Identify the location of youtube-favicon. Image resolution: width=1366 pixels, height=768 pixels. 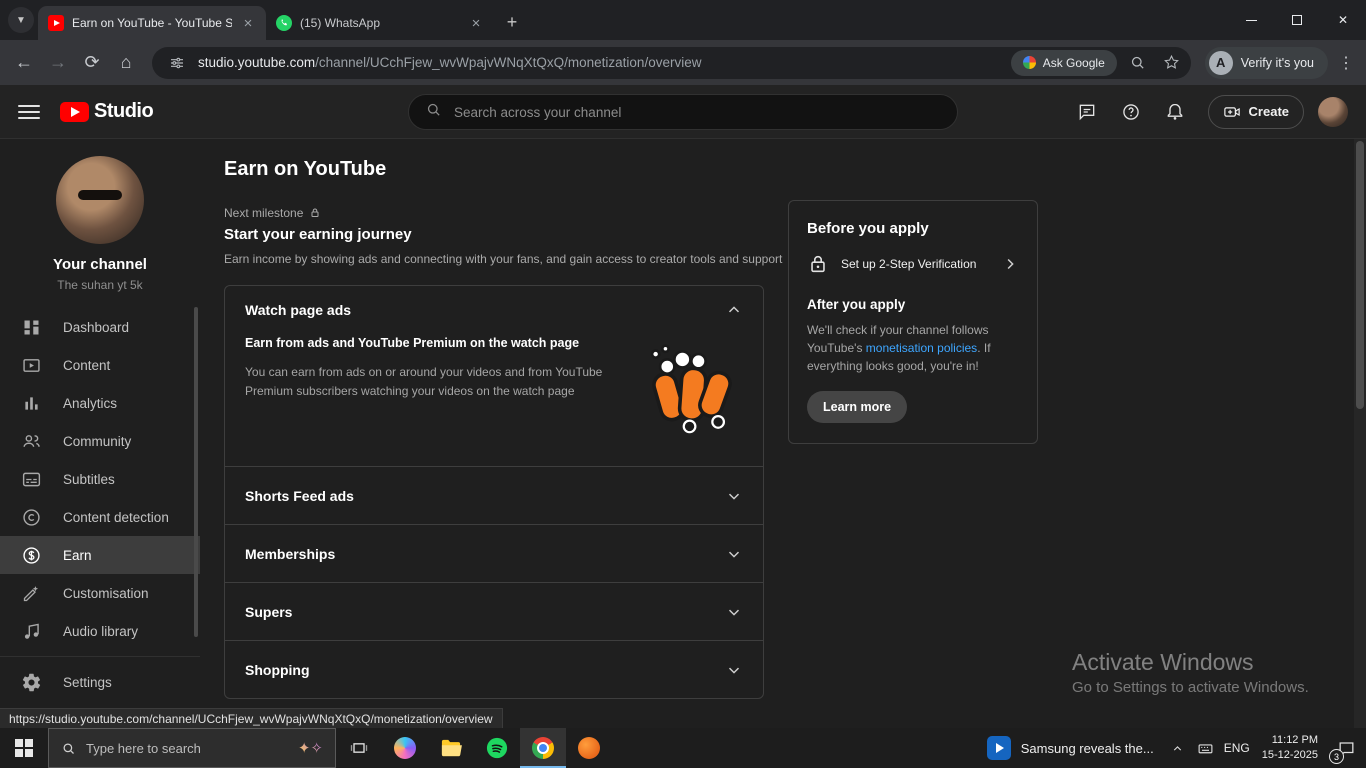
(56, 23).